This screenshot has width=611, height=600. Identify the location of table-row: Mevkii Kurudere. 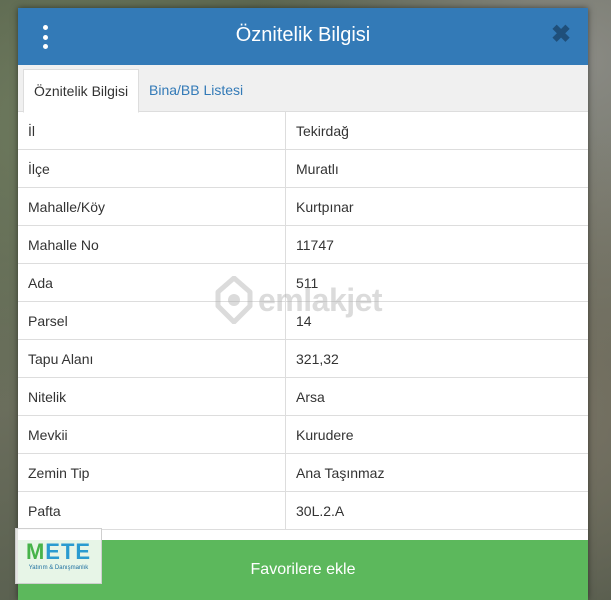
(303, 435).